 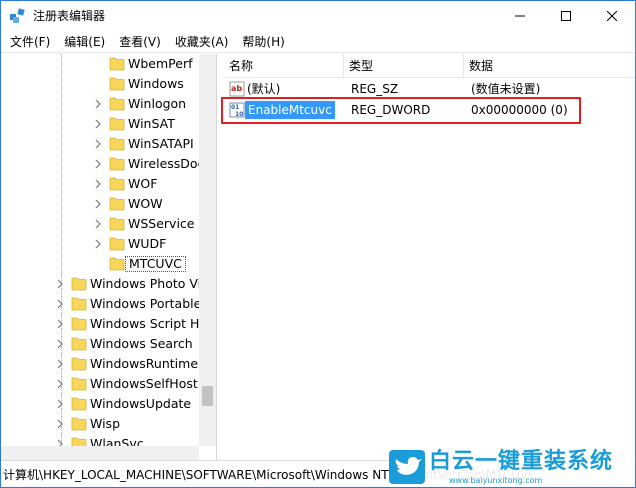 I want to click on tree-item-label: WinSAT, so click(x=151, y=123).